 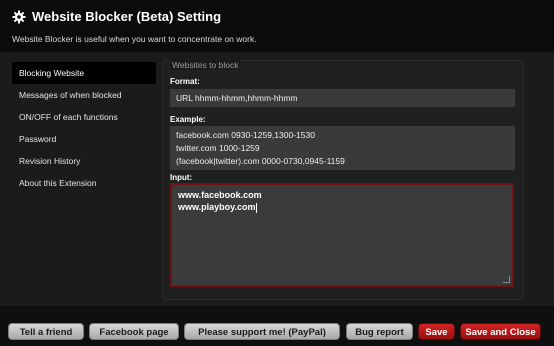 What do you see at coordinates (19, 17) in the screenshot?
I see `gear-icon` at bounding box center [19, 17].